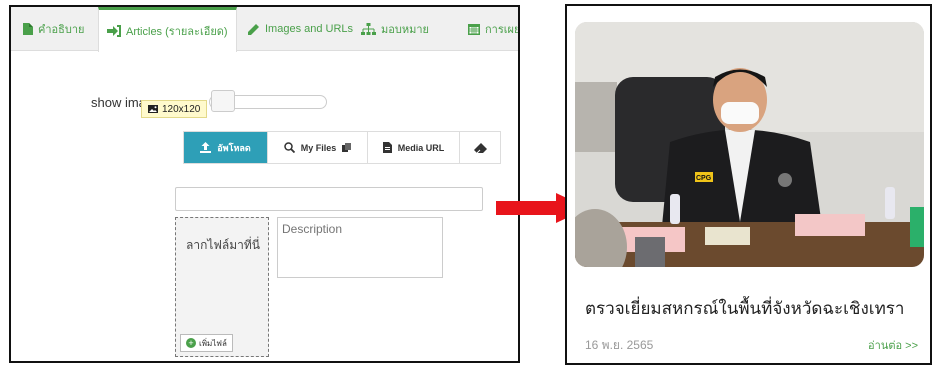  I want to click on upload-button: อัพโหลด, so click(226, 147).